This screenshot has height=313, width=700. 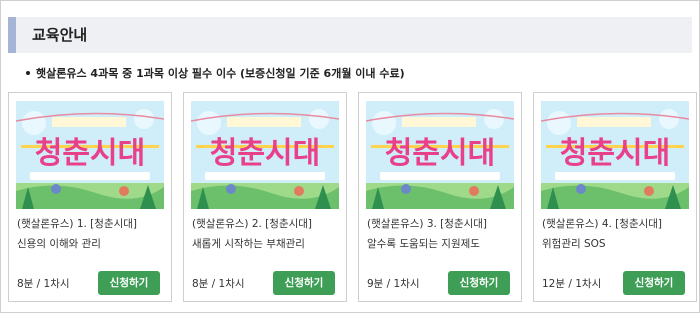 What do you see at coordinates (427, 224) in the screenshot?
I see `course-title-line1: (햇살론유스) 3. [청춘시대]` at bounding box center [427, 224].